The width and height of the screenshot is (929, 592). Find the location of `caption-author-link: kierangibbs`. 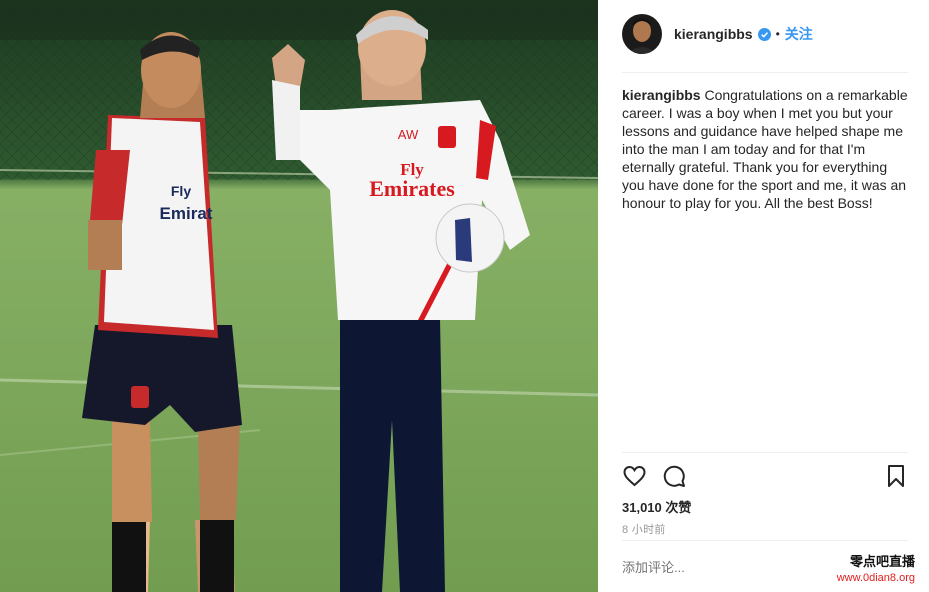

caption-author-link: kierangibbs is located at coordinates (661, 95).